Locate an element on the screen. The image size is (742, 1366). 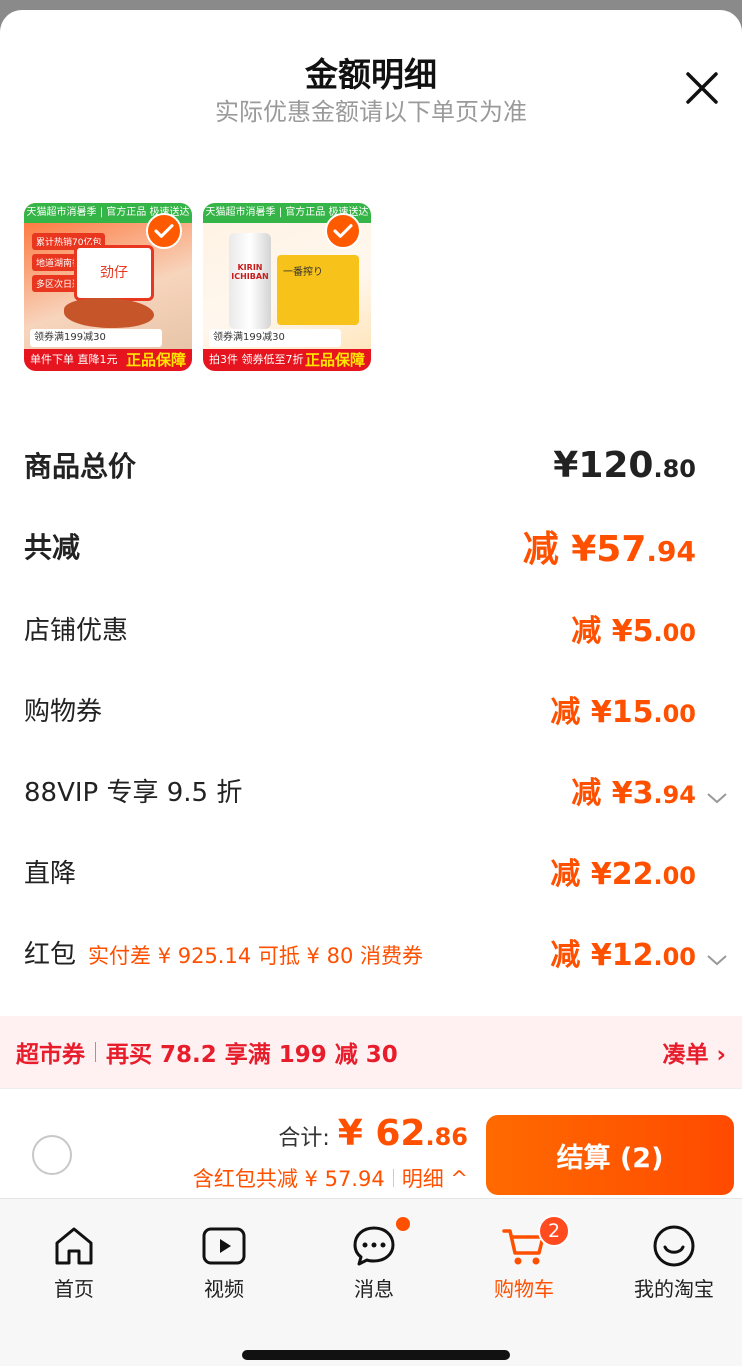
tab-cart: 购物车 2 is located at coordinates (524, 1255).